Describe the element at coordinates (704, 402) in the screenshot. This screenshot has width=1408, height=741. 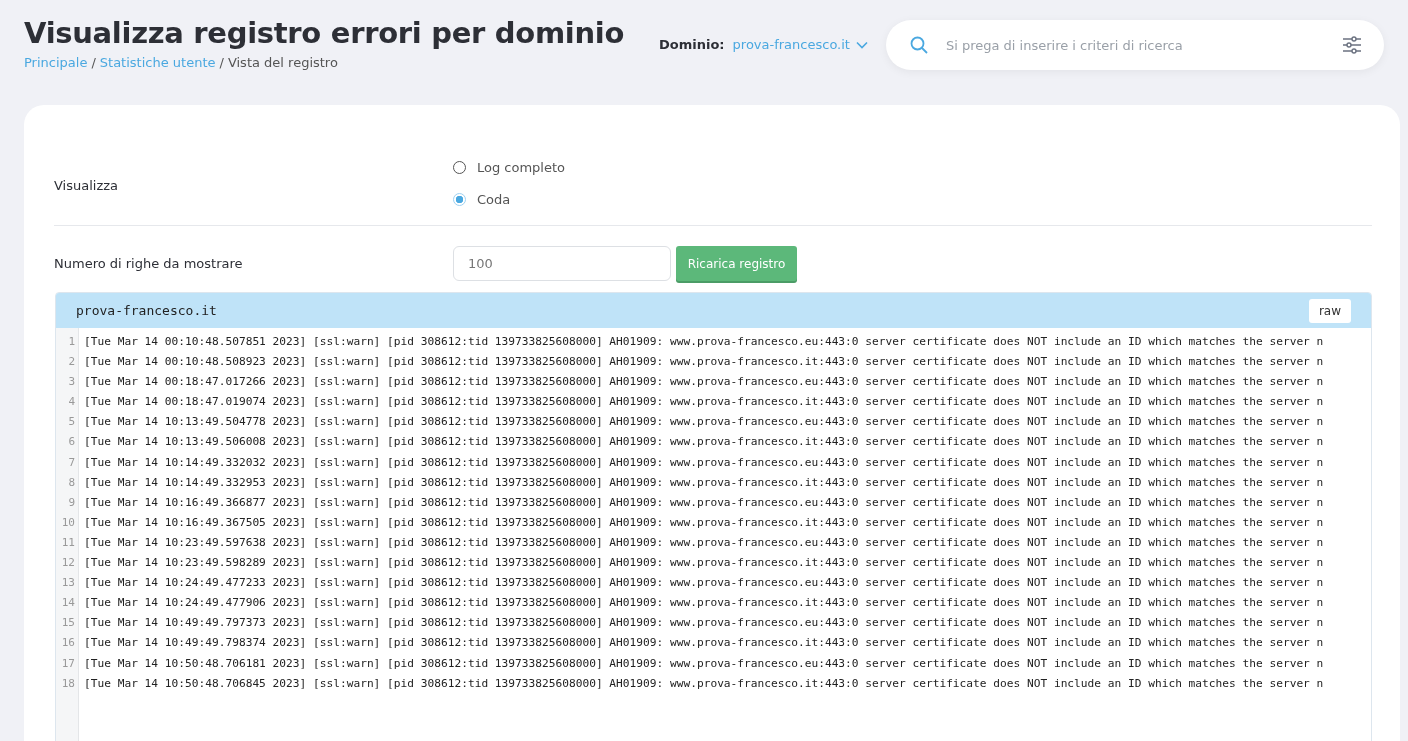
I see `log-line: [Tue Mar 14 00:18:47.019074 2023] [ssl:warn] [pid 308612:tid 139733825608000] AH01909: www.prova-francesco.it:443:0 server certificate does NOT include an ID which matches the server n` at that location.